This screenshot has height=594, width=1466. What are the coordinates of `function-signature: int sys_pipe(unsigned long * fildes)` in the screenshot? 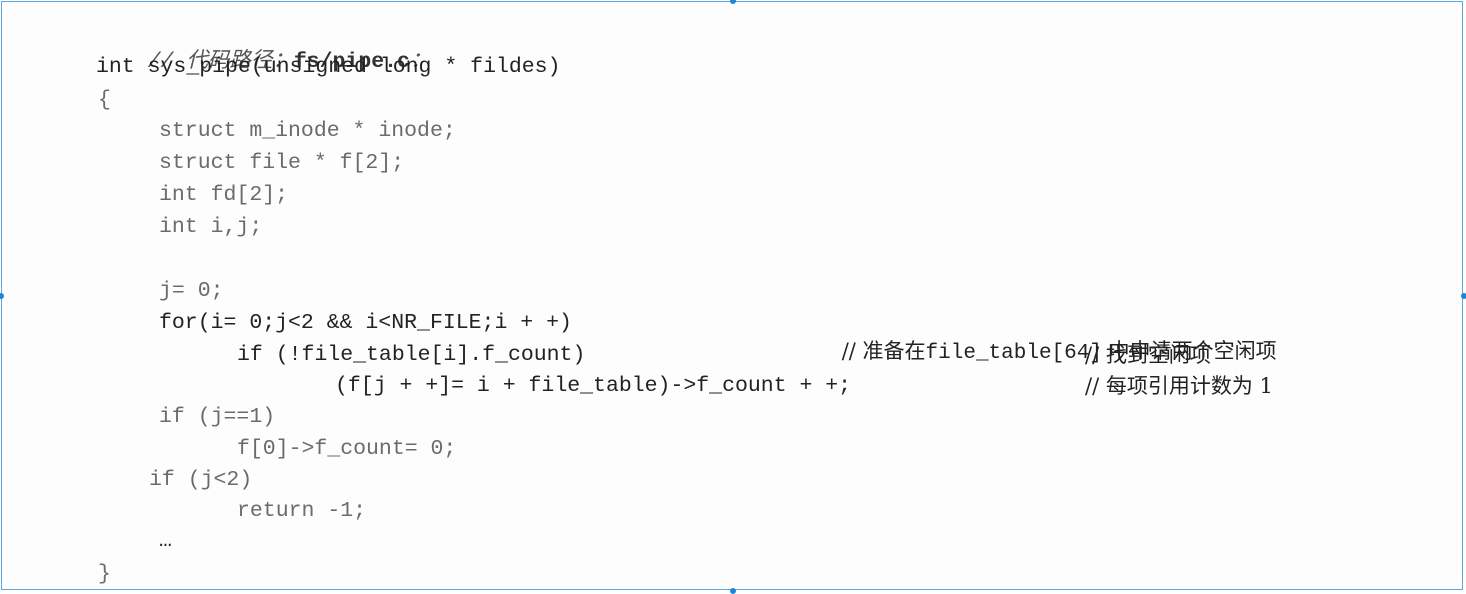 It's located at (328, 67).